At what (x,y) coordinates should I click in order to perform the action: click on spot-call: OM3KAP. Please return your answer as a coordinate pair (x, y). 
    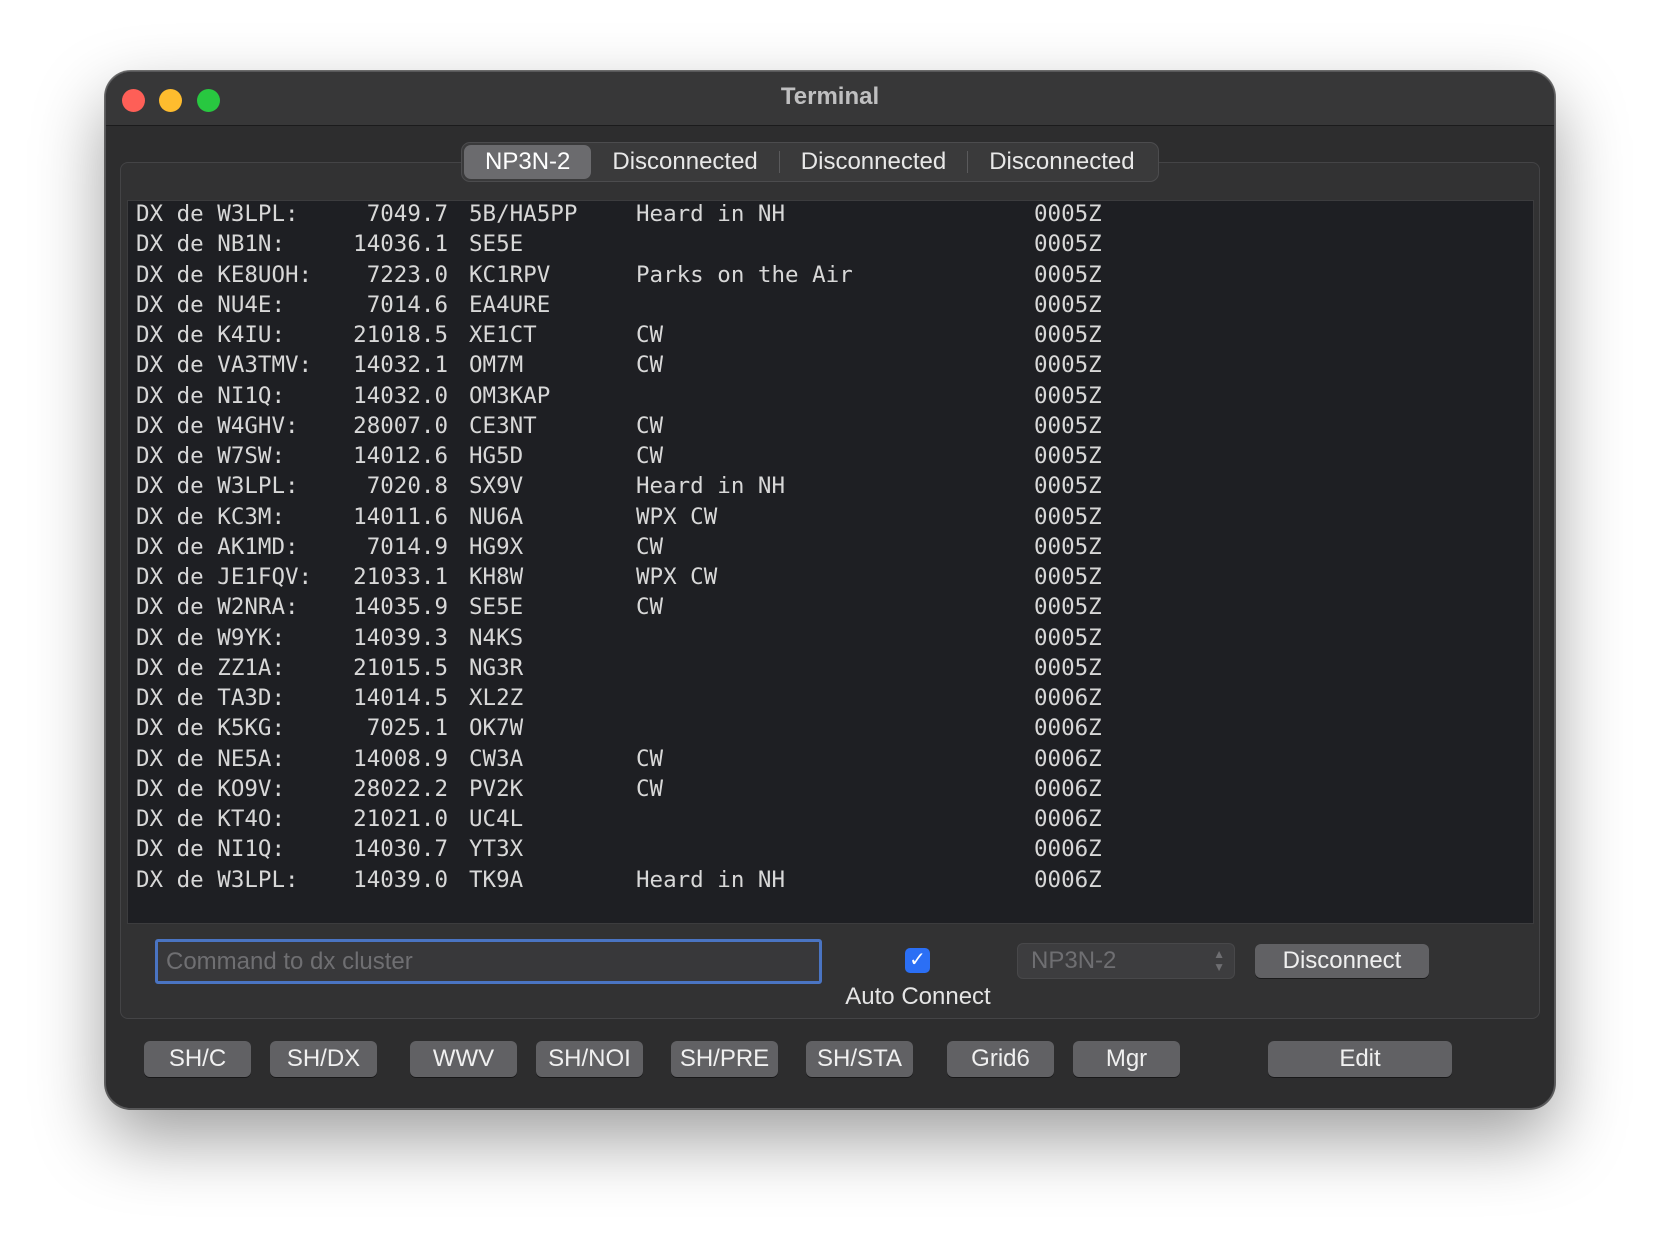
    Looking at the image, I should click on (510, 395).